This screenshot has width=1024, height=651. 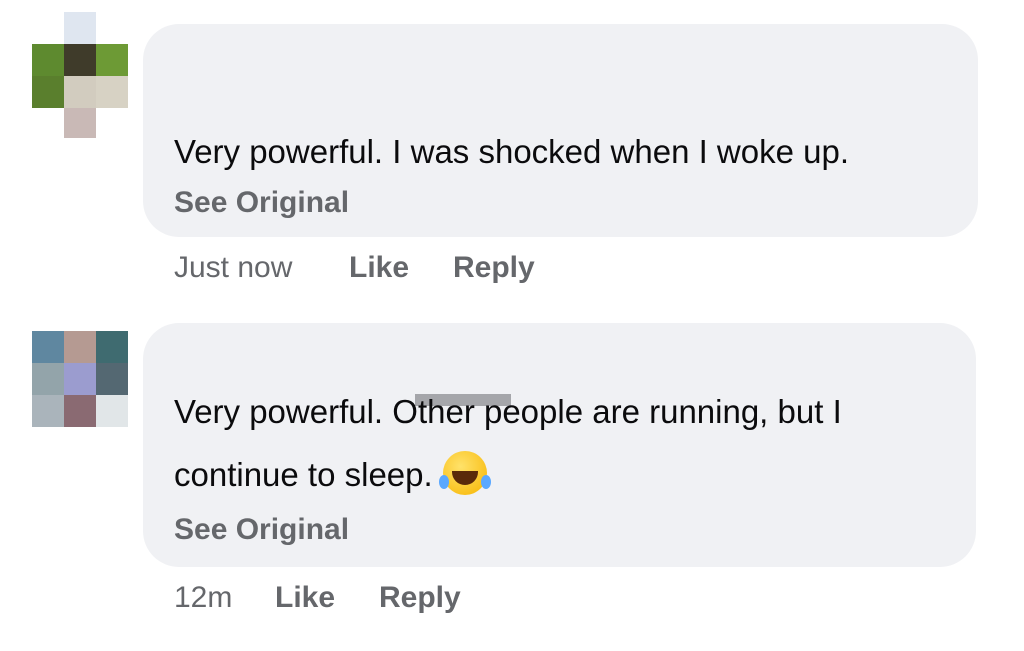 I want to click on comment-text-line: continue to sleep., so click(x=330, y=475).